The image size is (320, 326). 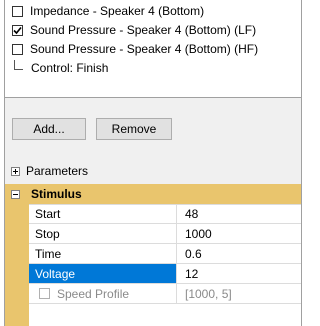 I want to click on list-item-label: Impedance - Speaker 4 (Bottom), so click(x=117, y=11).